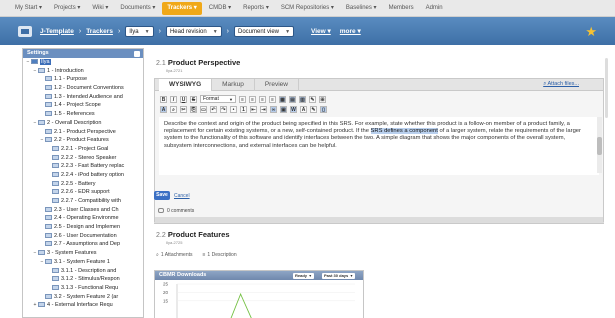  What do you see at coordinates (83, 158) in the screenshot?
I see `tree-item: 2.2.2 - Stereo Speaker` at bounding box center [83, 158].